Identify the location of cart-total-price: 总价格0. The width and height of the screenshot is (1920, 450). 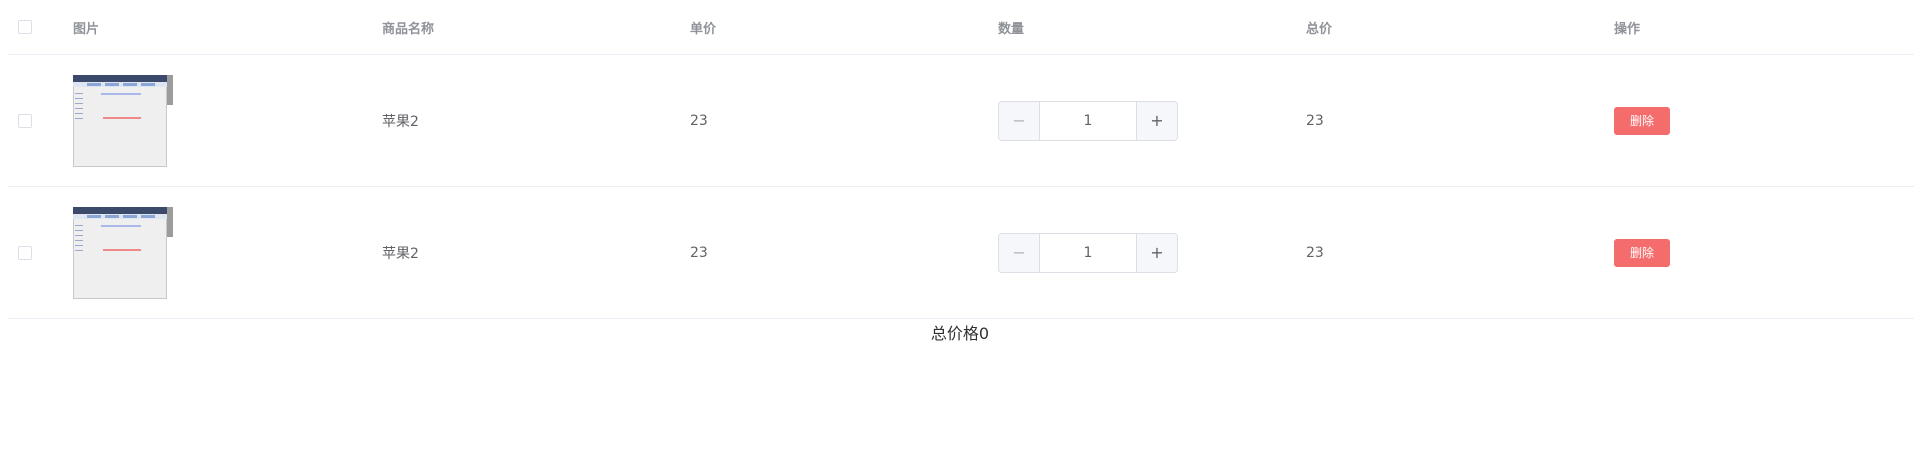
(960, 333).